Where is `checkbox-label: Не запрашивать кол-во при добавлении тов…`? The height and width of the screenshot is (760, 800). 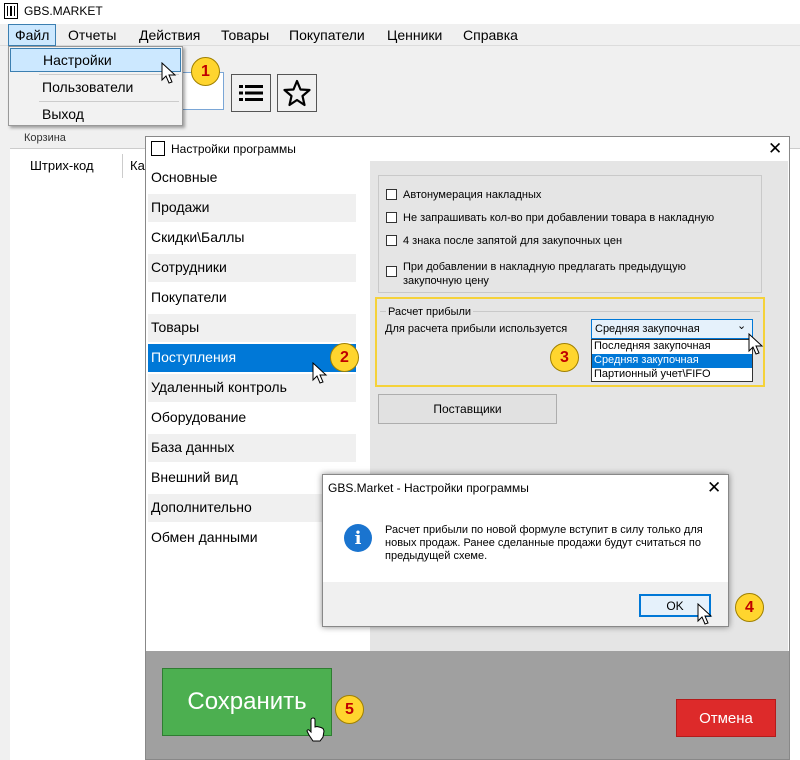
checkbox-label: Не запрашивать кол-во при добавлении тов… is located at coordinates (559, 218).